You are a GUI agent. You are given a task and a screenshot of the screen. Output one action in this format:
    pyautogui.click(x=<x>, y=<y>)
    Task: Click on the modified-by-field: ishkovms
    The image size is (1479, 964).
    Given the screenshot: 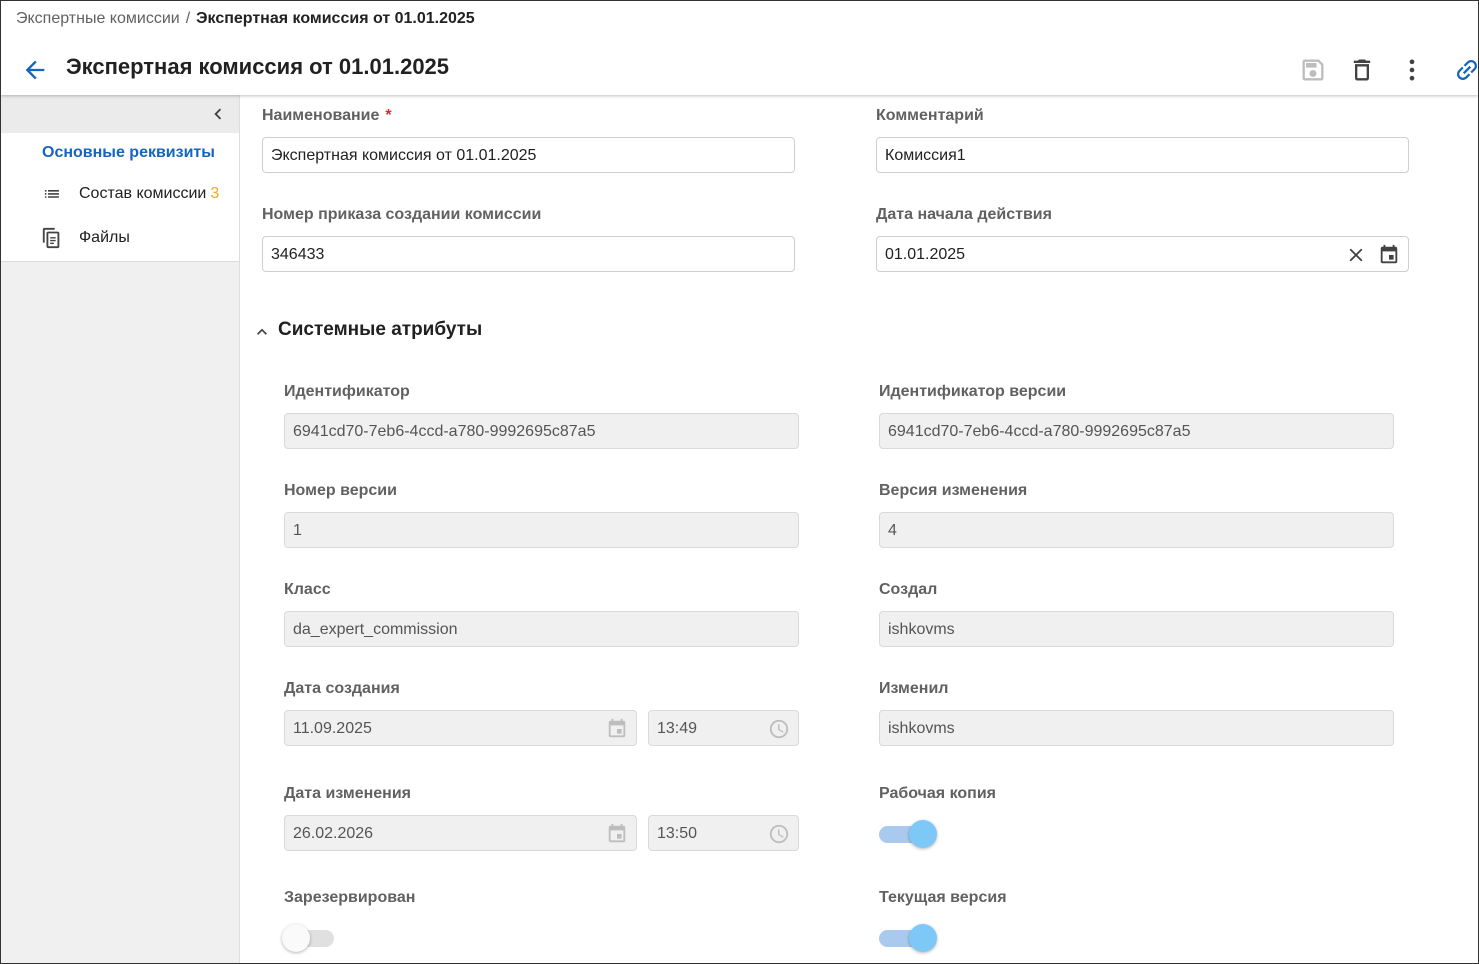 What is the action you would take?
    pyautogui.click(x=1136, y=728)
    